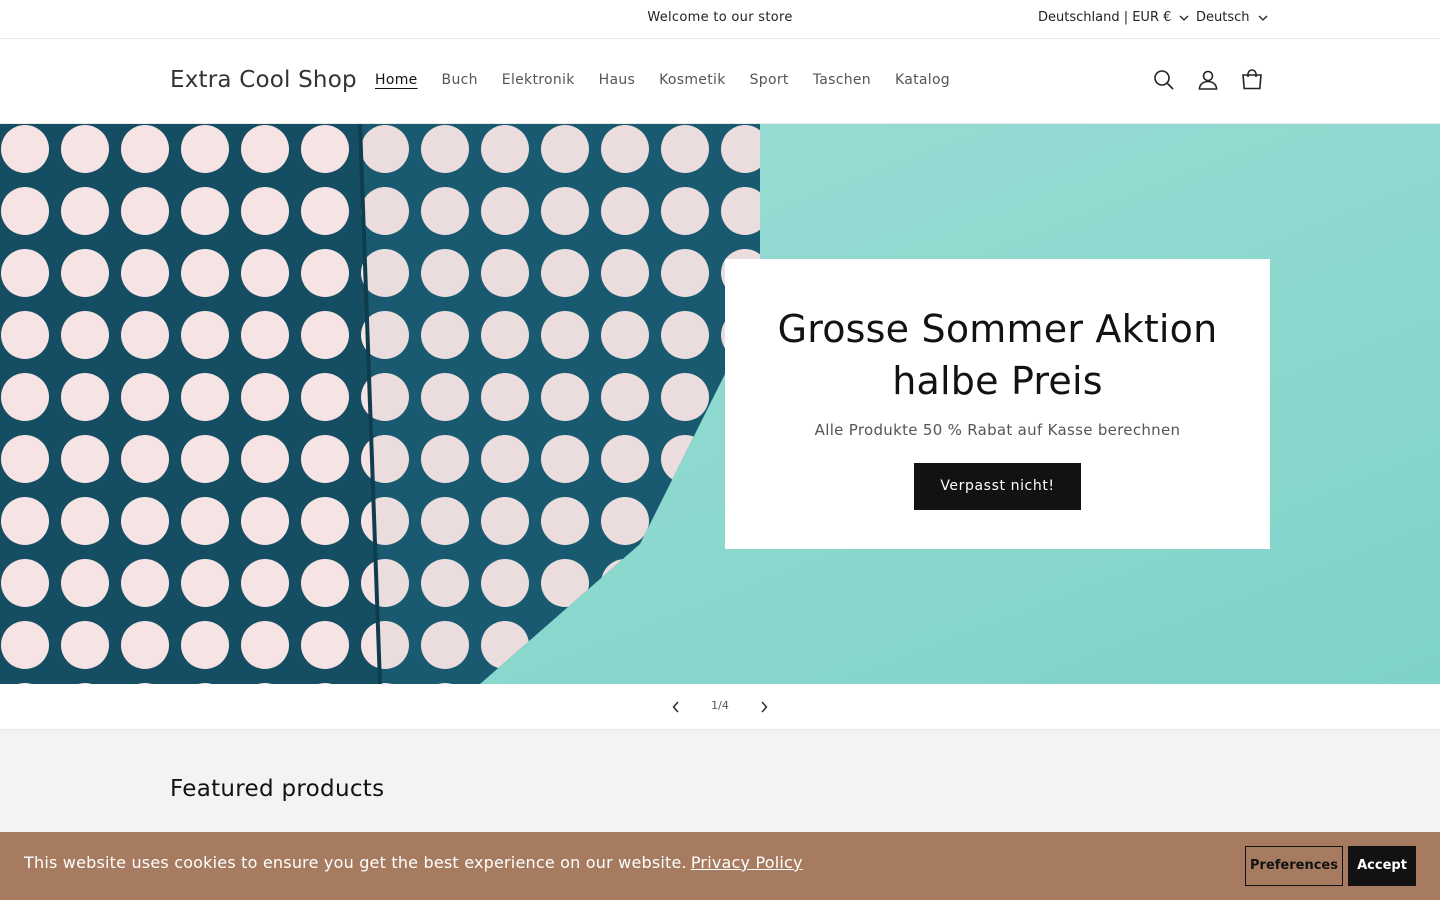 The width and height of the screenshot is (1440, 900). I want to click on slide-counter: 1/4, so click(720, 705).